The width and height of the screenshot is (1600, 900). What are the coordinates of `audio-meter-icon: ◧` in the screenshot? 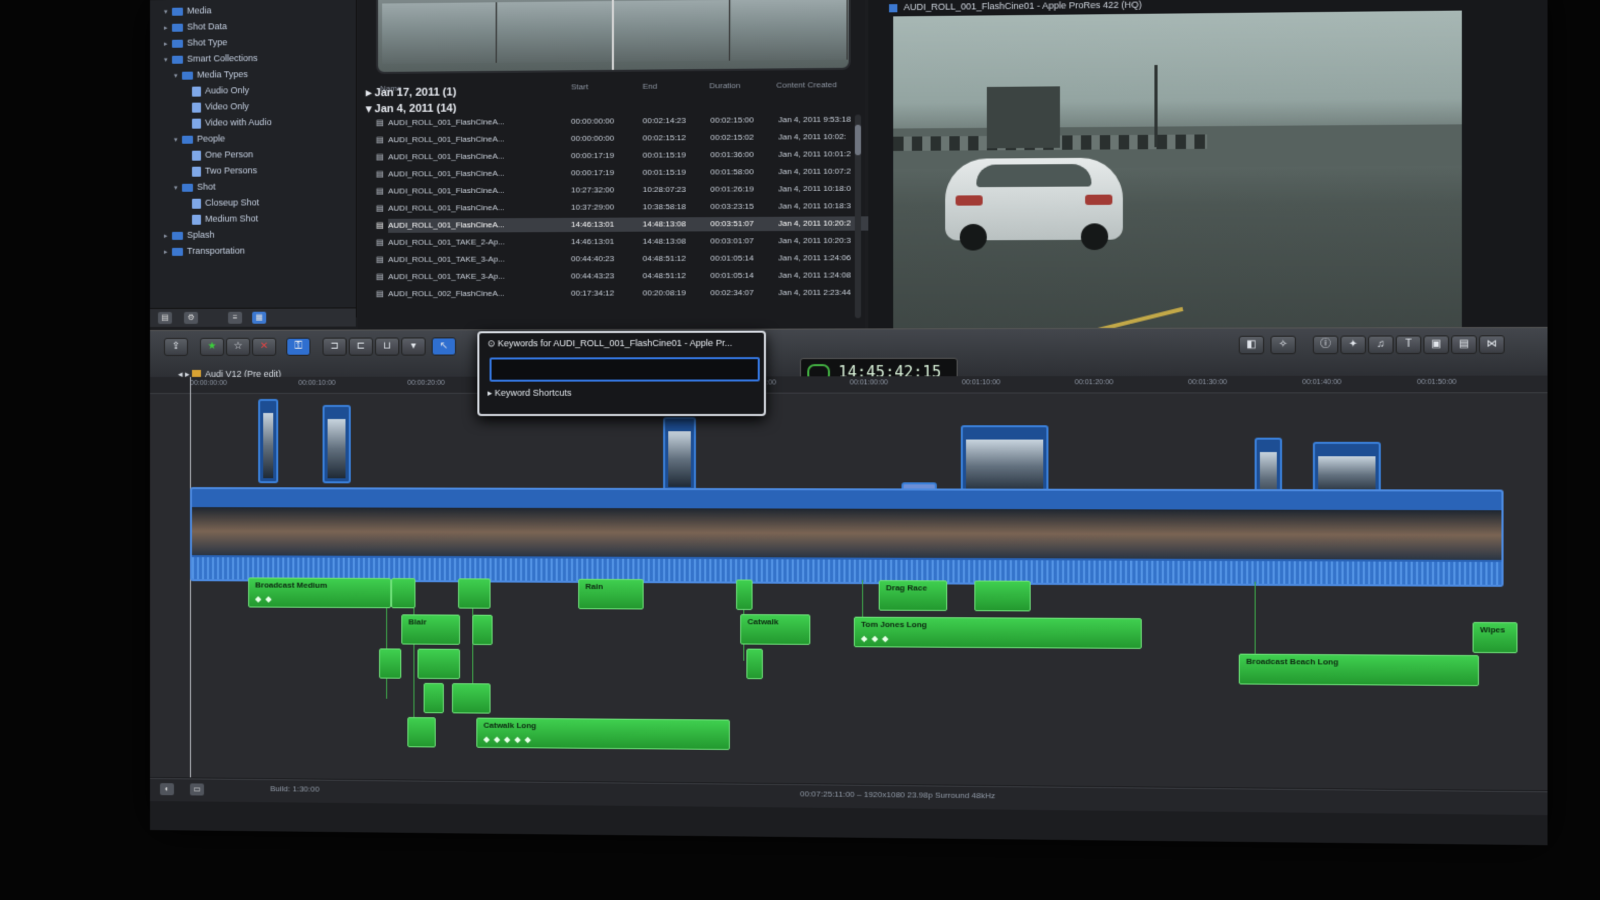 It's located at (1251, 345).